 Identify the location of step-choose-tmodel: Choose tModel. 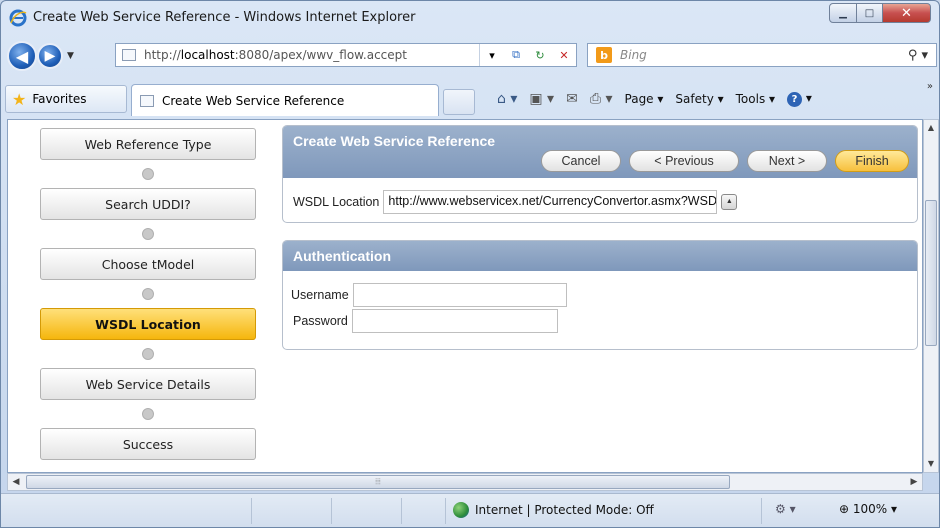
(148, 264).